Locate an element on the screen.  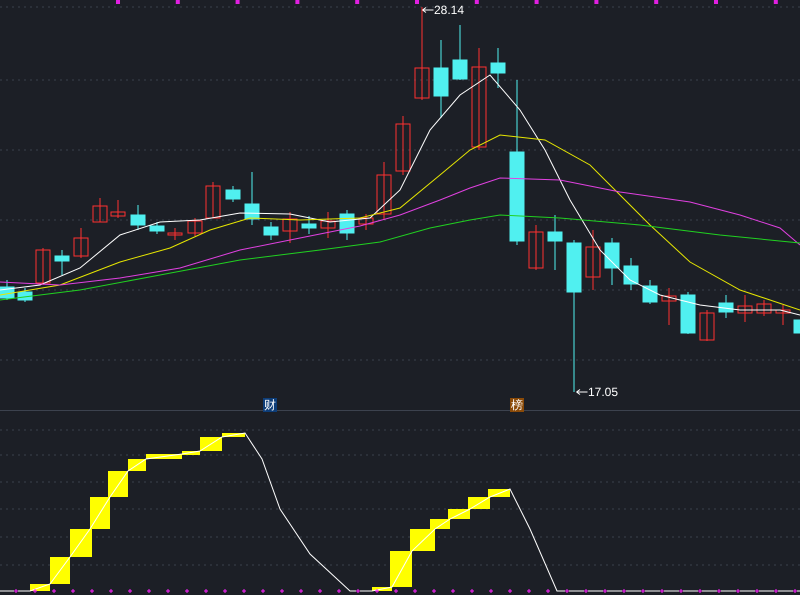
event-marker: 财 is located at coordinates (270, 405).